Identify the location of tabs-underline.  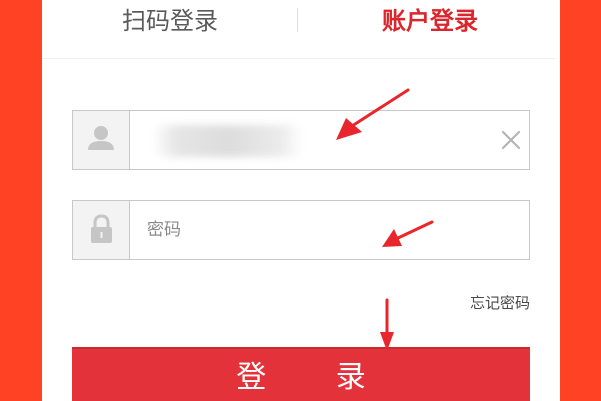
(299, 58).